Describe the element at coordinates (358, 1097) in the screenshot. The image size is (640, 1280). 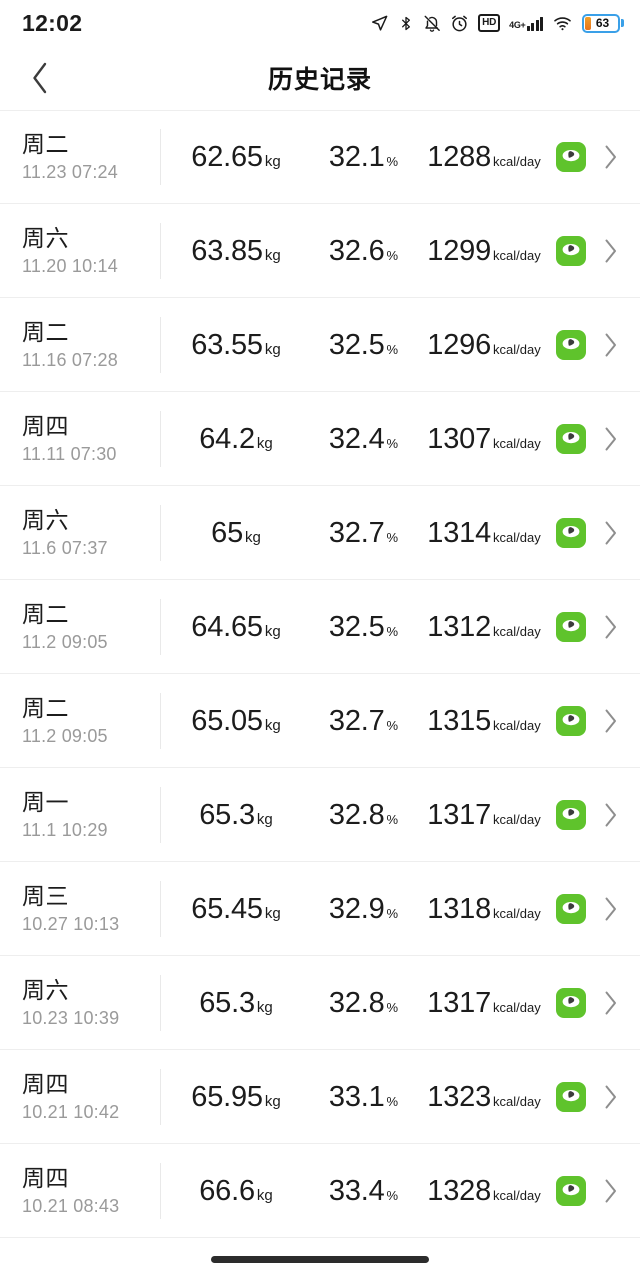
I see `row-metrics: 65.95 kg 33.1 % 1323 kcal/day` at that location.